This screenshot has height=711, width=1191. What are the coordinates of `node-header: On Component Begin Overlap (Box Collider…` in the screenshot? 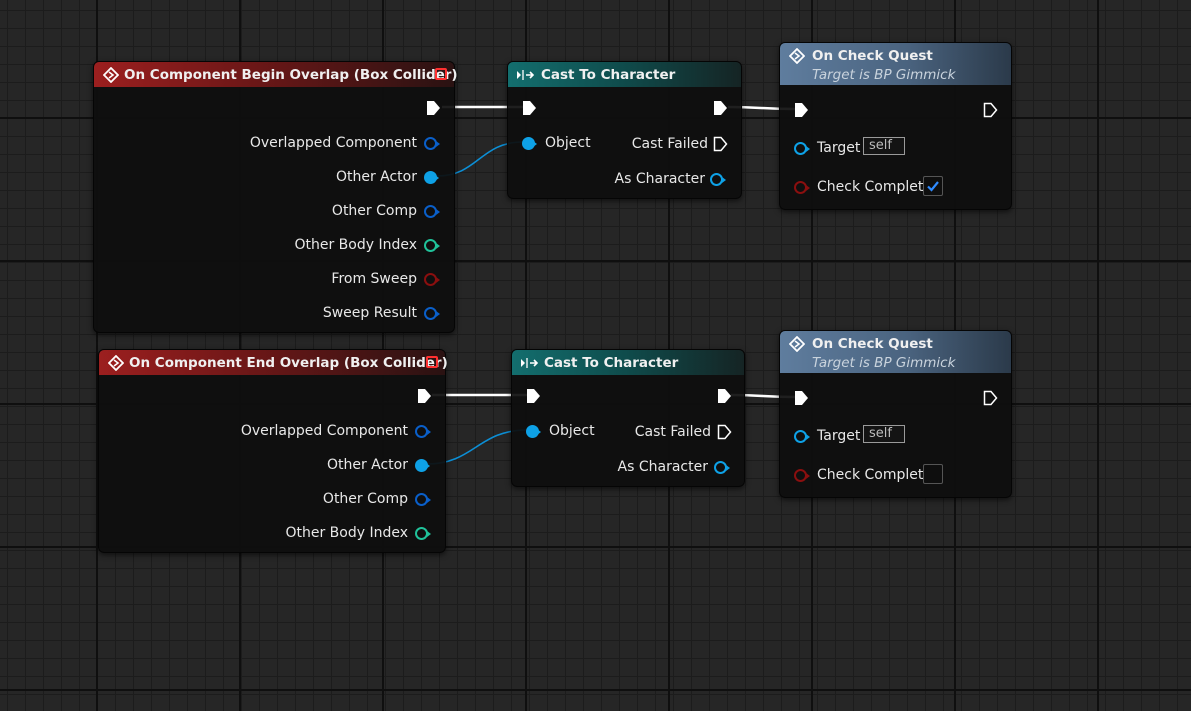 It's located at (276, 74).